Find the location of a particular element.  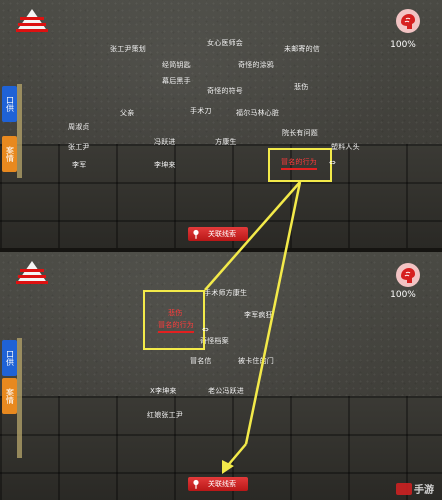

clue-item: 塑料人头 is located at coordinates (345, 147).